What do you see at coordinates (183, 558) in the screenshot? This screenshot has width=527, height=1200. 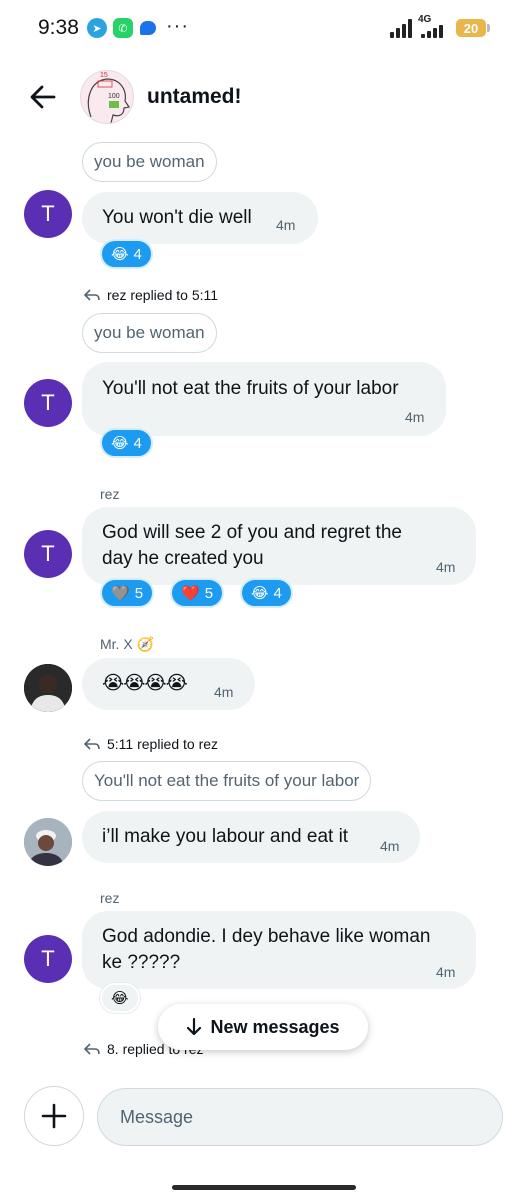 I see `message-text-line2: day he created you` at bounding box center [183, 558].